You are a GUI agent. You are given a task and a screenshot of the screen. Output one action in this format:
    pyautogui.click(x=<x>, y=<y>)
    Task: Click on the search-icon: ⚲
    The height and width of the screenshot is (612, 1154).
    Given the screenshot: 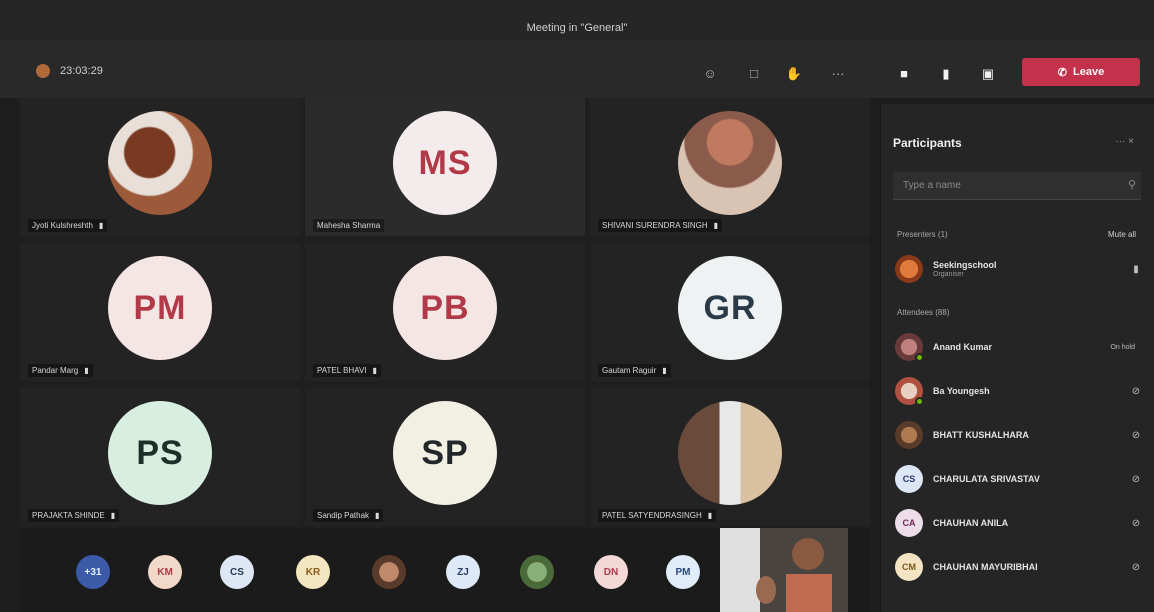 What is the action you would take?
    pyautogui.click(x=1131, y=185)
    